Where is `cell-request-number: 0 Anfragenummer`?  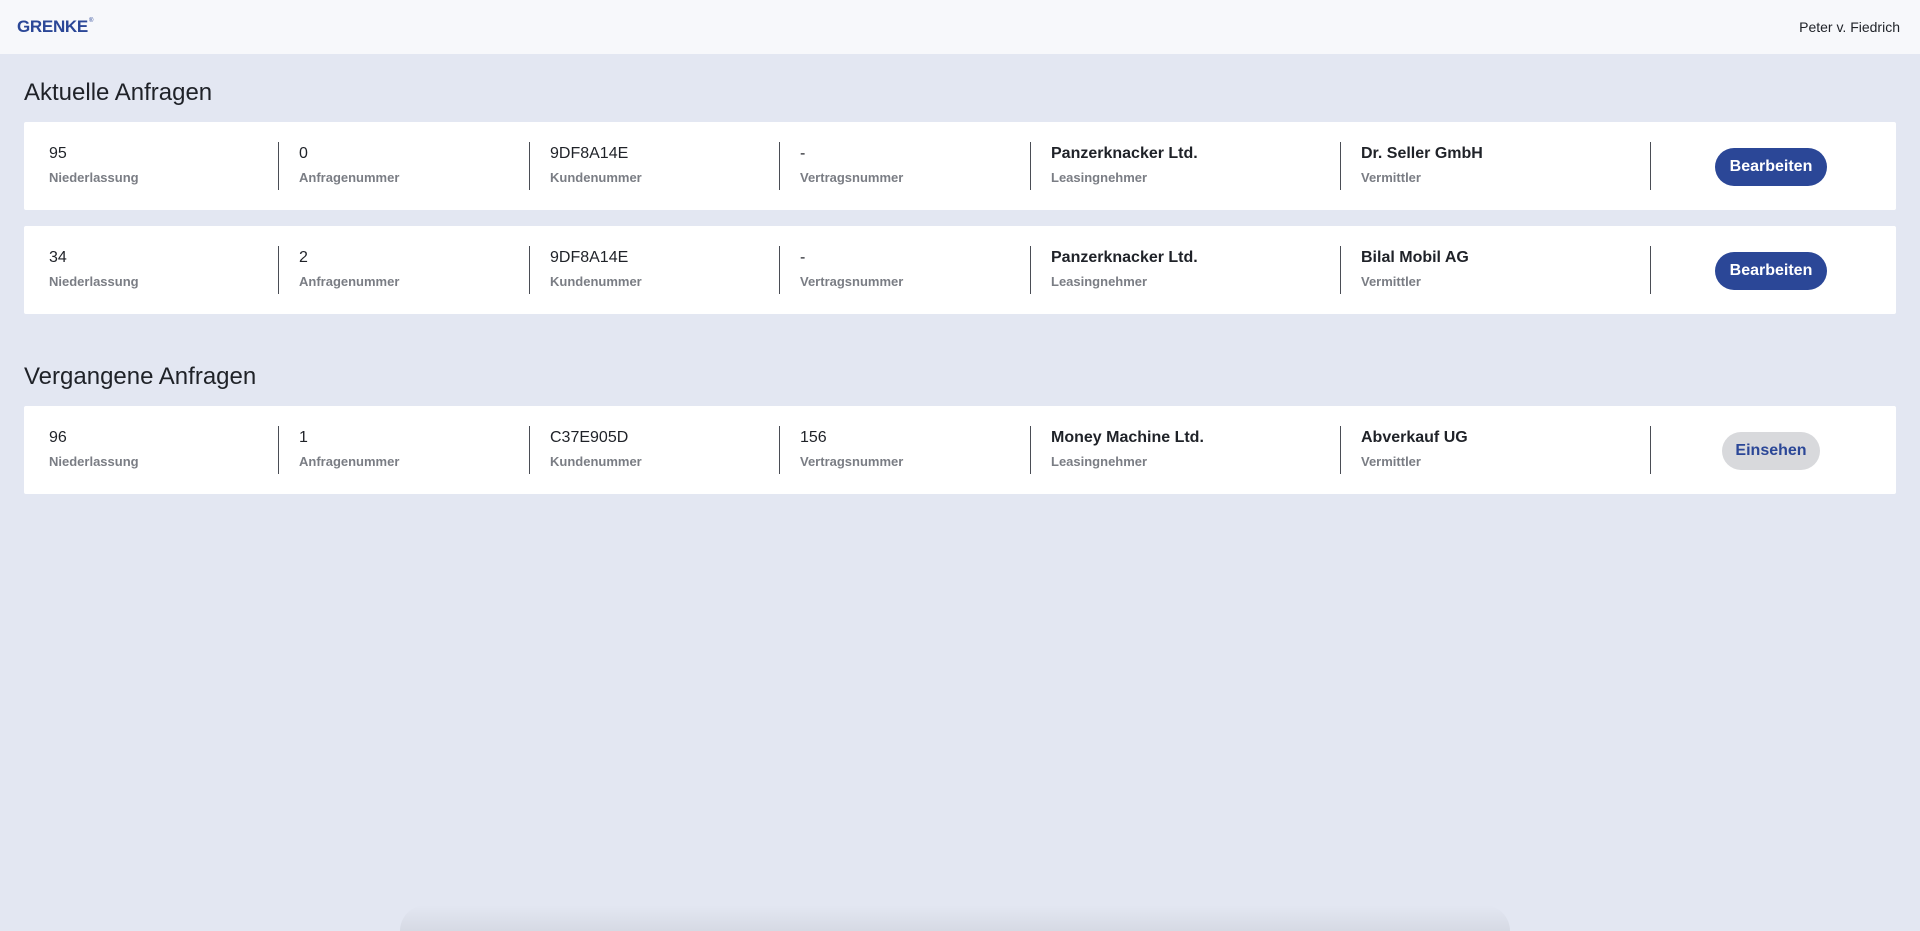
cell-request-number: 0 Anfragenummer is located at coordinates (349, 166).